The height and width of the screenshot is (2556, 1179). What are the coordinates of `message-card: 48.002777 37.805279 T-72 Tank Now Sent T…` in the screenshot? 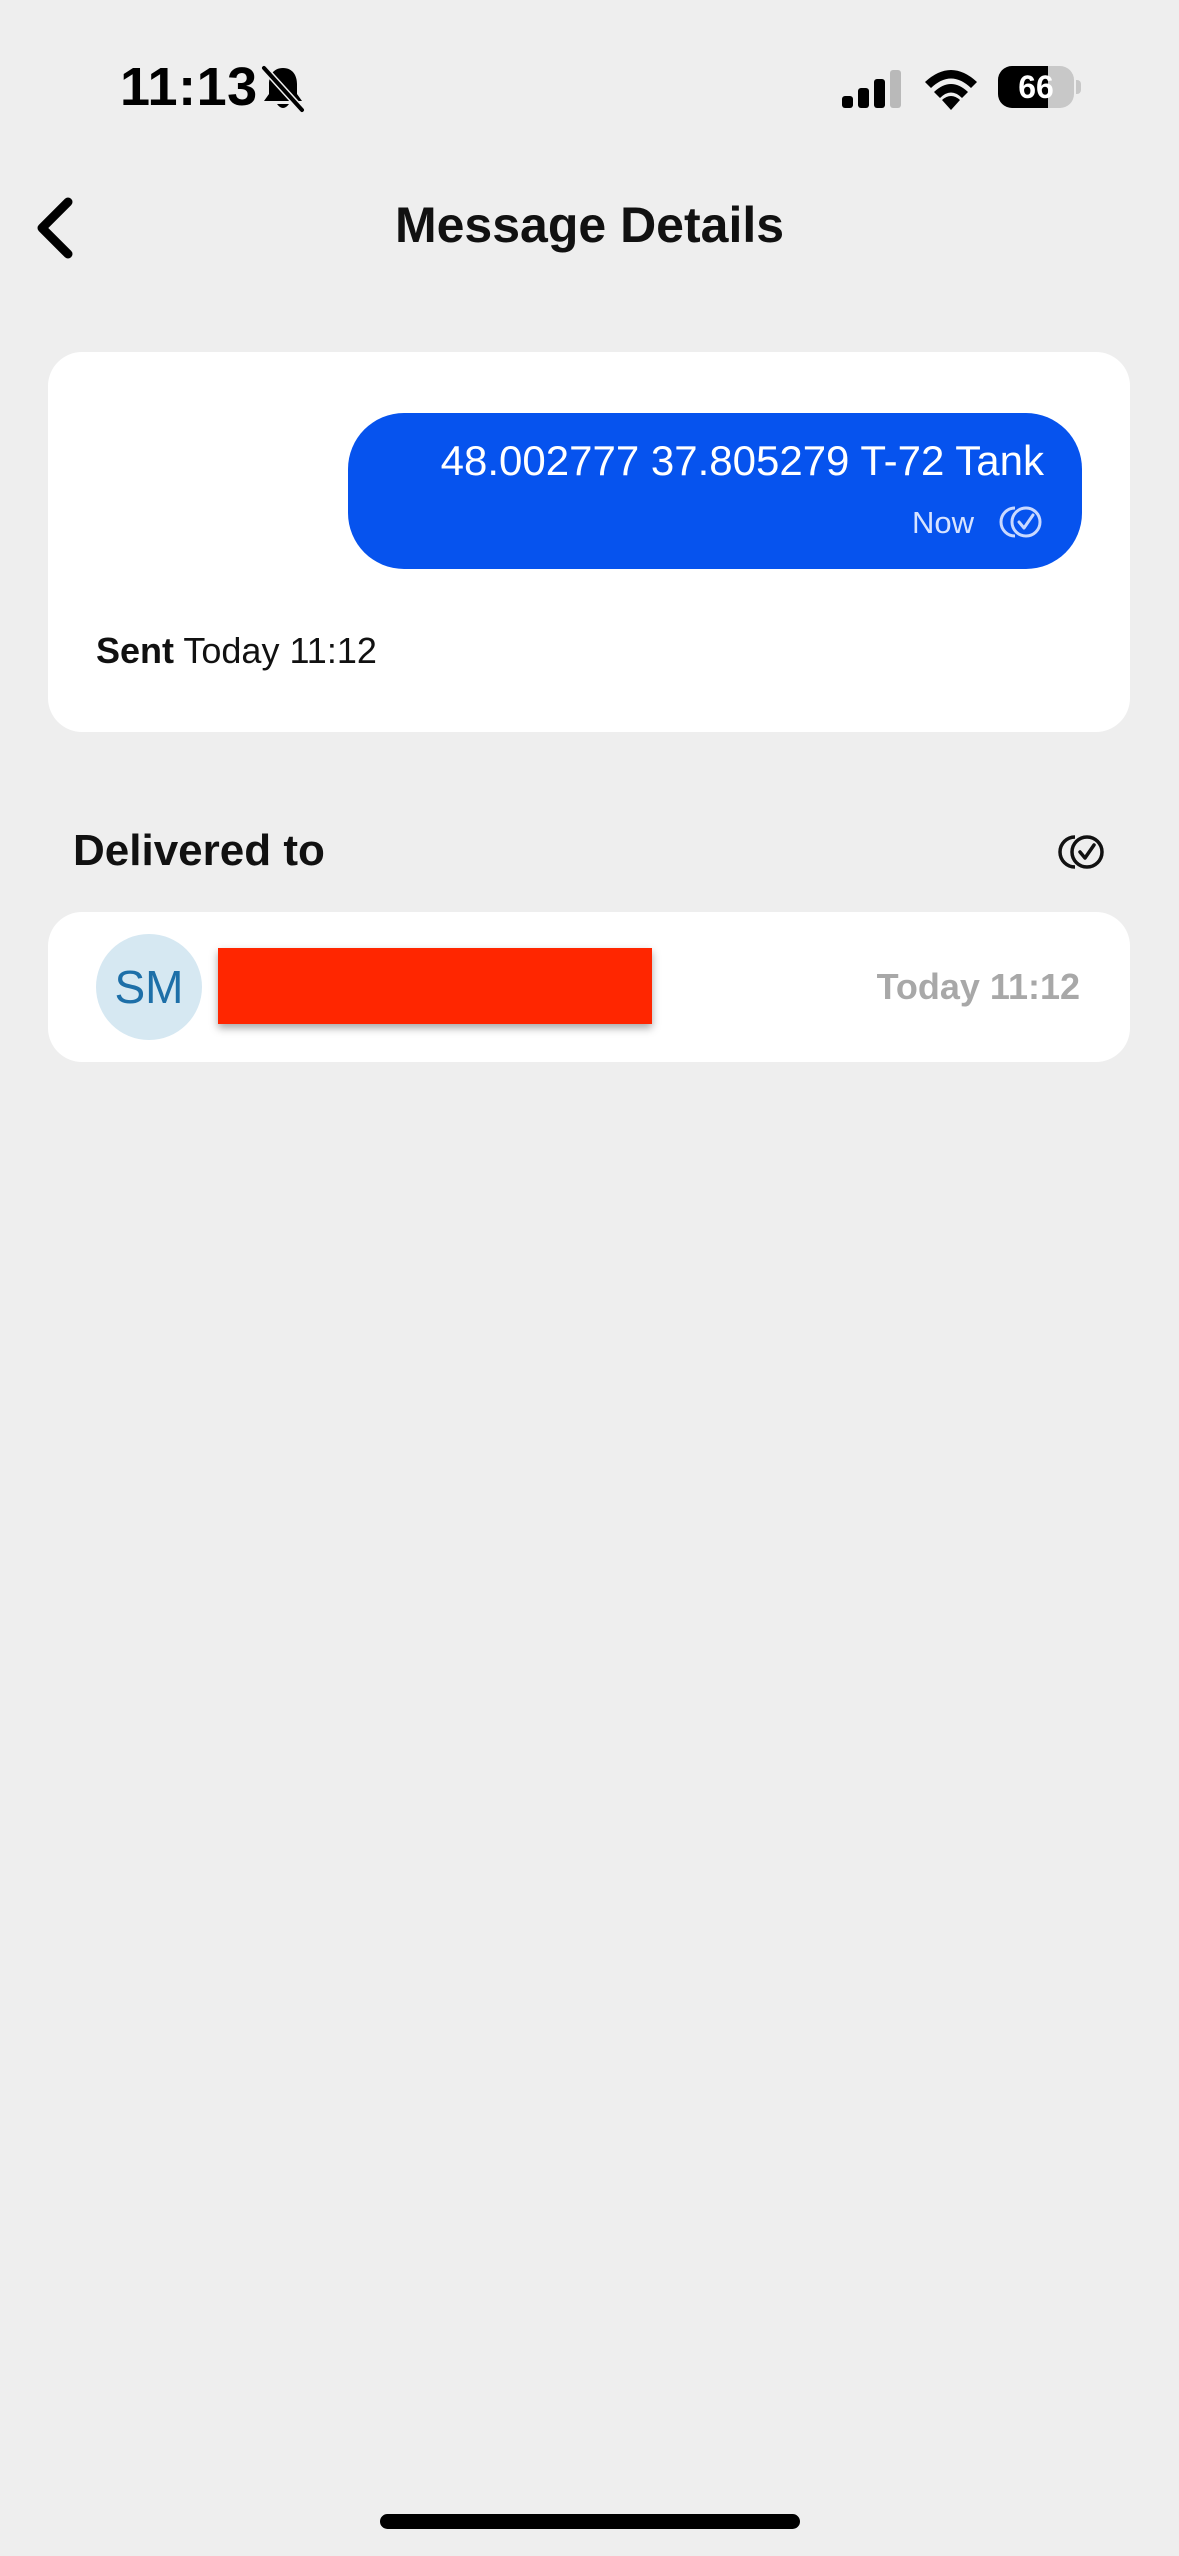 It's located at (589, 542).